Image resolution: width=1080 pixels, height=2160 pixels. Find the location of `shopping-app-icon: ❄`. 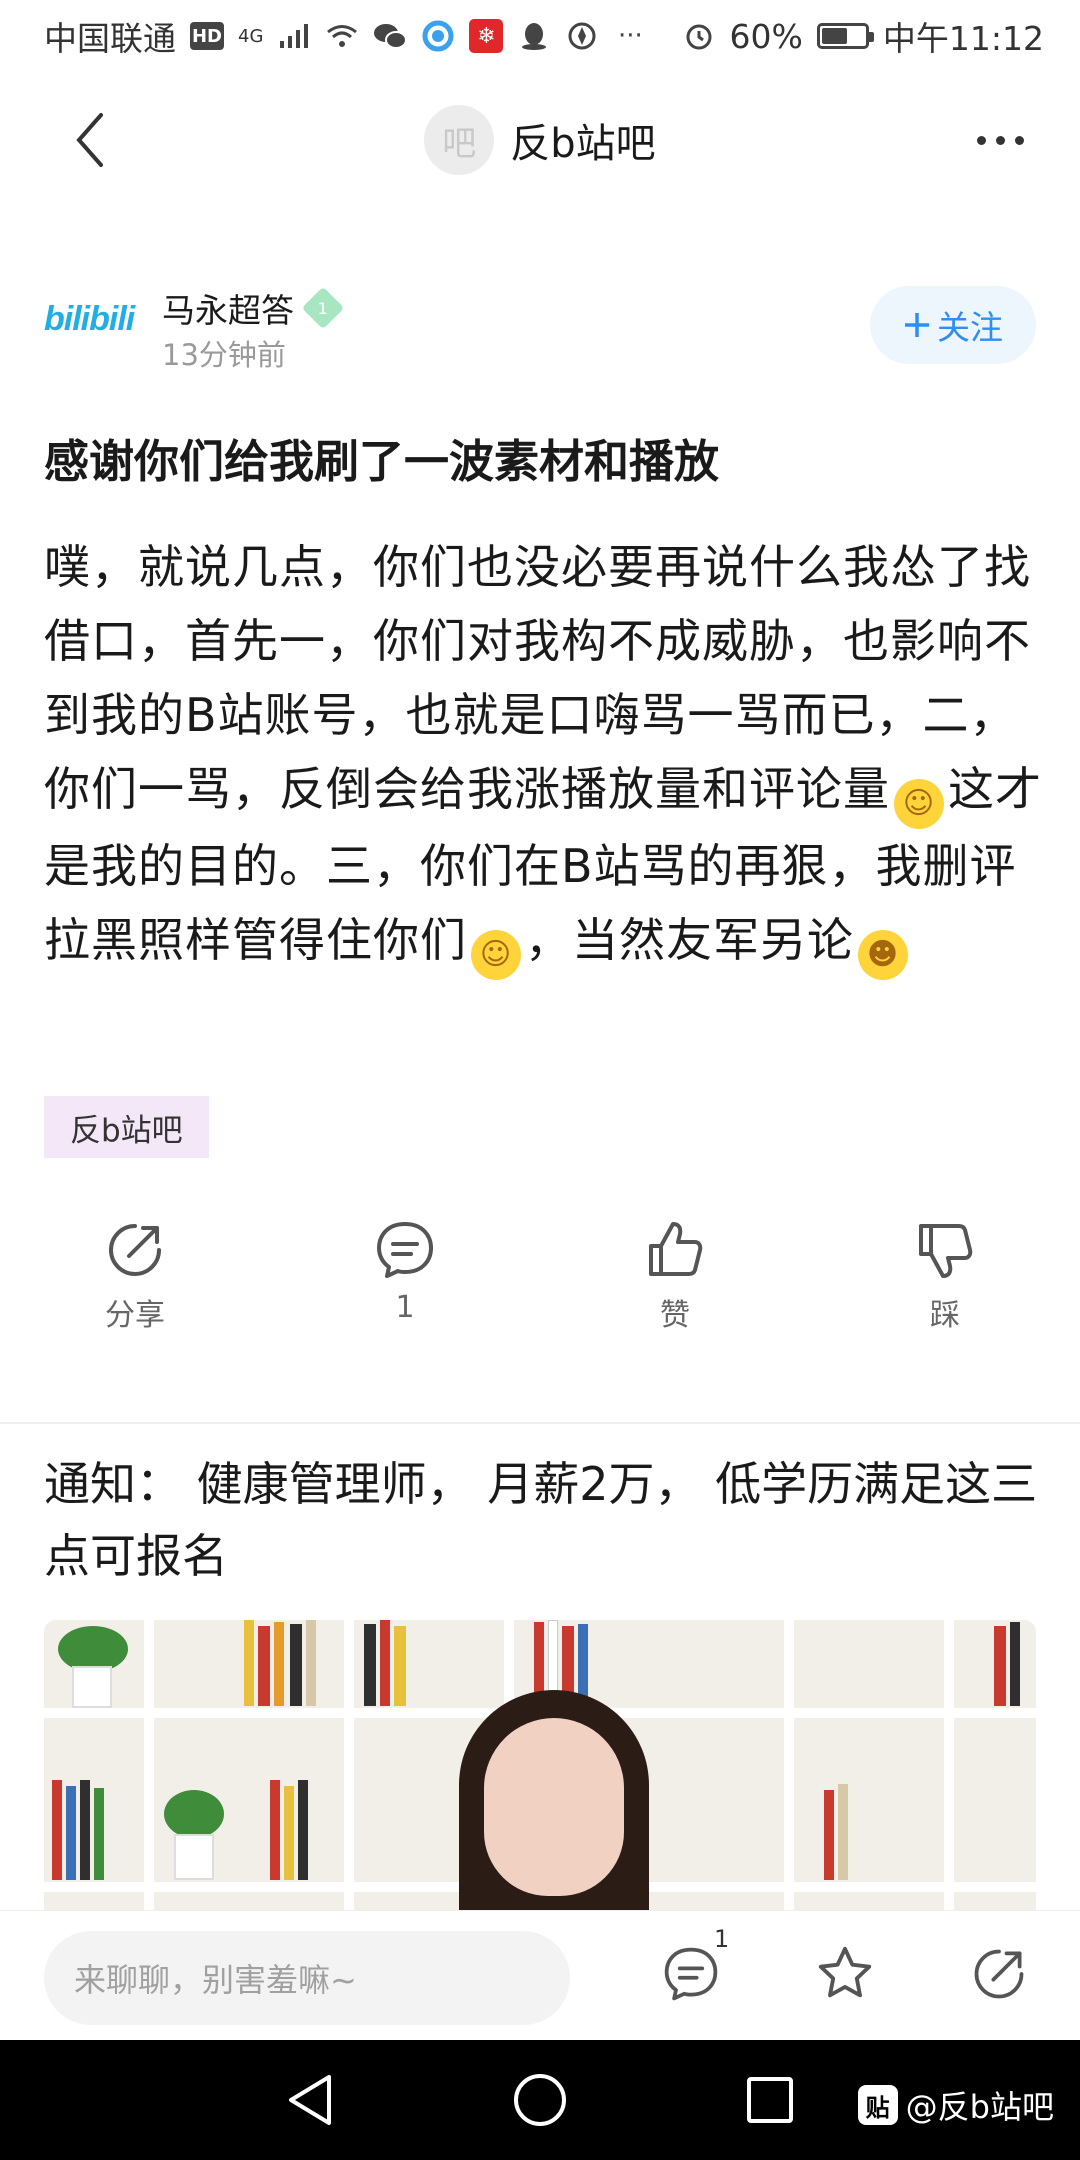

shopping-app-icon: ❄ is located at coordinates (486, 36).